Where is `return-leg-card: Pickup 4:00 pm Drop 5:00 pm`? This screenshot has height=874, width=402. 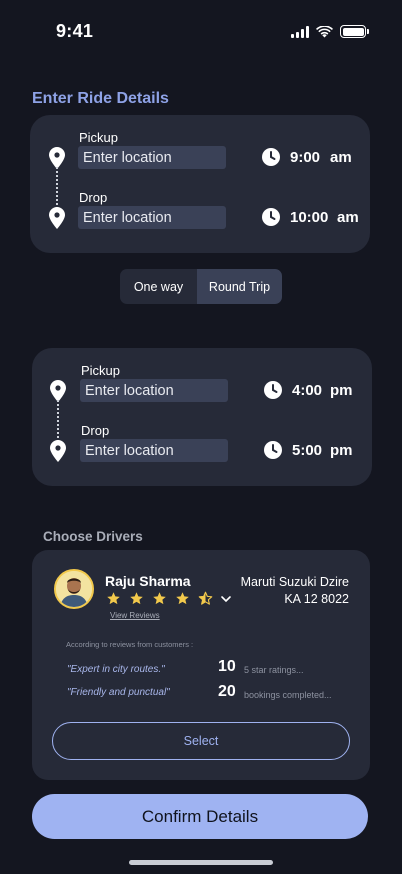
return-leg-card: Pickup 4:00 pm Drop 5:00 pm is located at coordinates (202, 417).